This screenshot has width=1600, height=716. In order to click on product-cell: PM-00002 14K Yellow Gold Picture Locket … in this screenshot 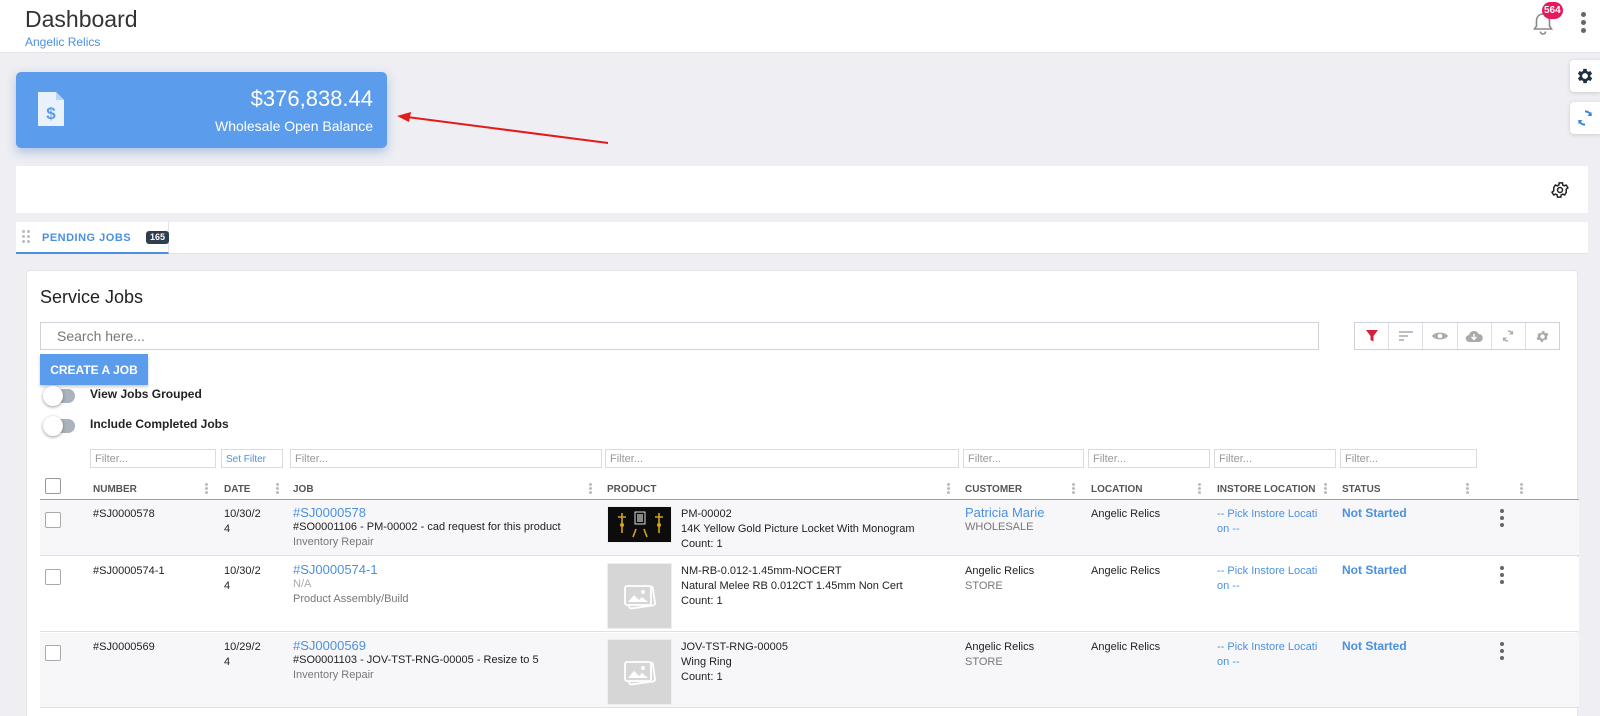, I will do `click(798, 529)`.